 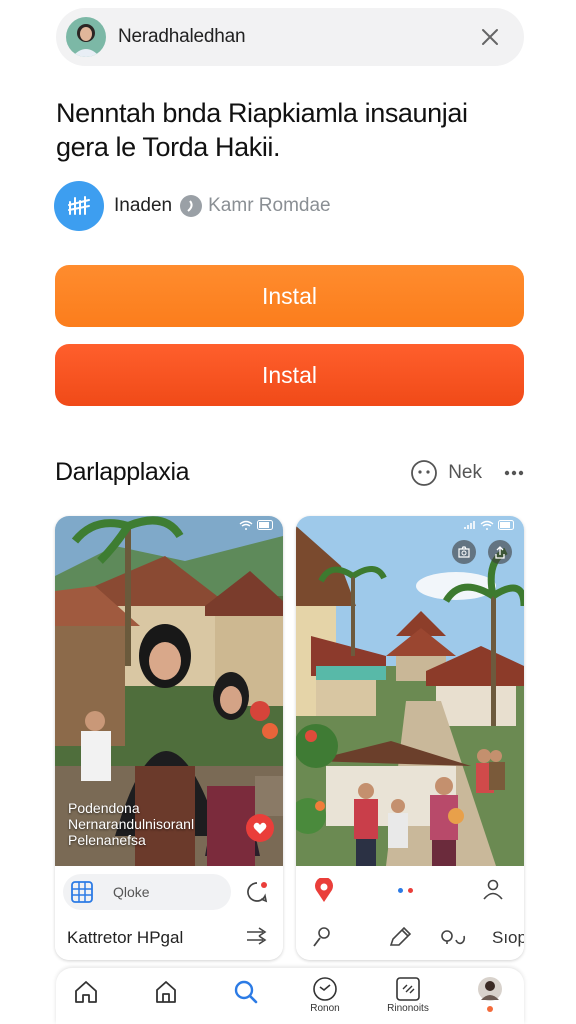 What do you see at coordinates (490, 1009) in the screenshot?
I see `notification-dot` at bounding box center [490, 1009].